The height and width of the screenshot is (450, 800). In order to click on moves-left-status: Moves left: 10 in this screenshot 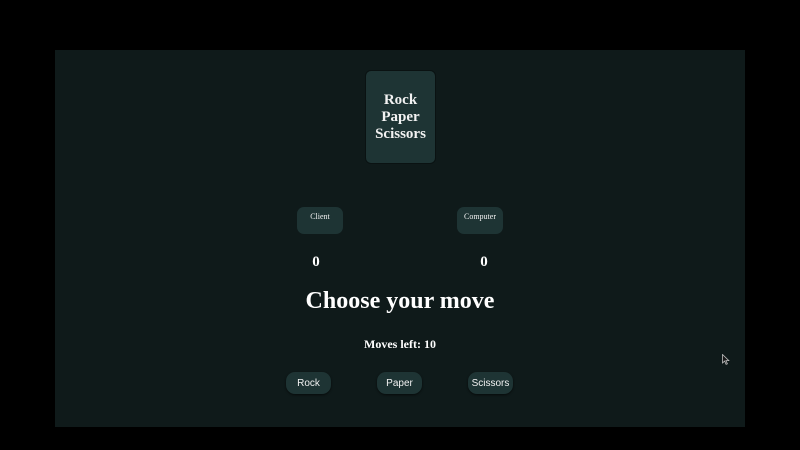, I will do `click(400, 344)`.